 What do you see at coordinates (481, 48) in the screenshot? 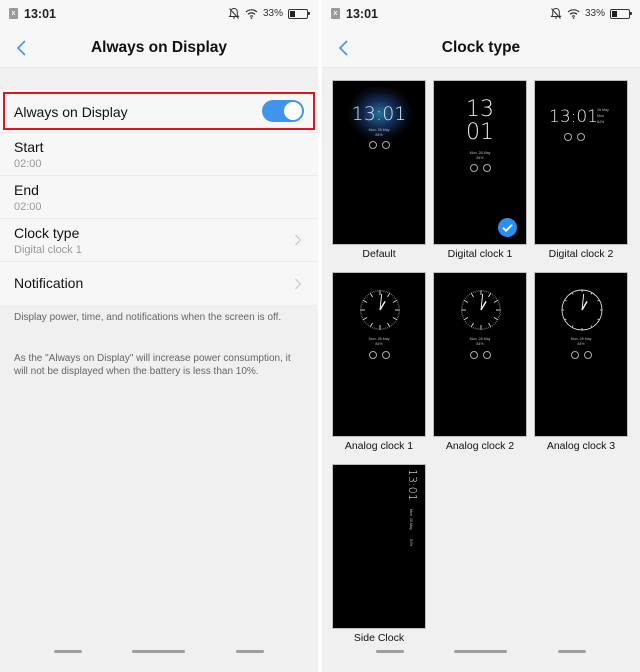
I see `header: Clock type` at bounding box center [481, 48].